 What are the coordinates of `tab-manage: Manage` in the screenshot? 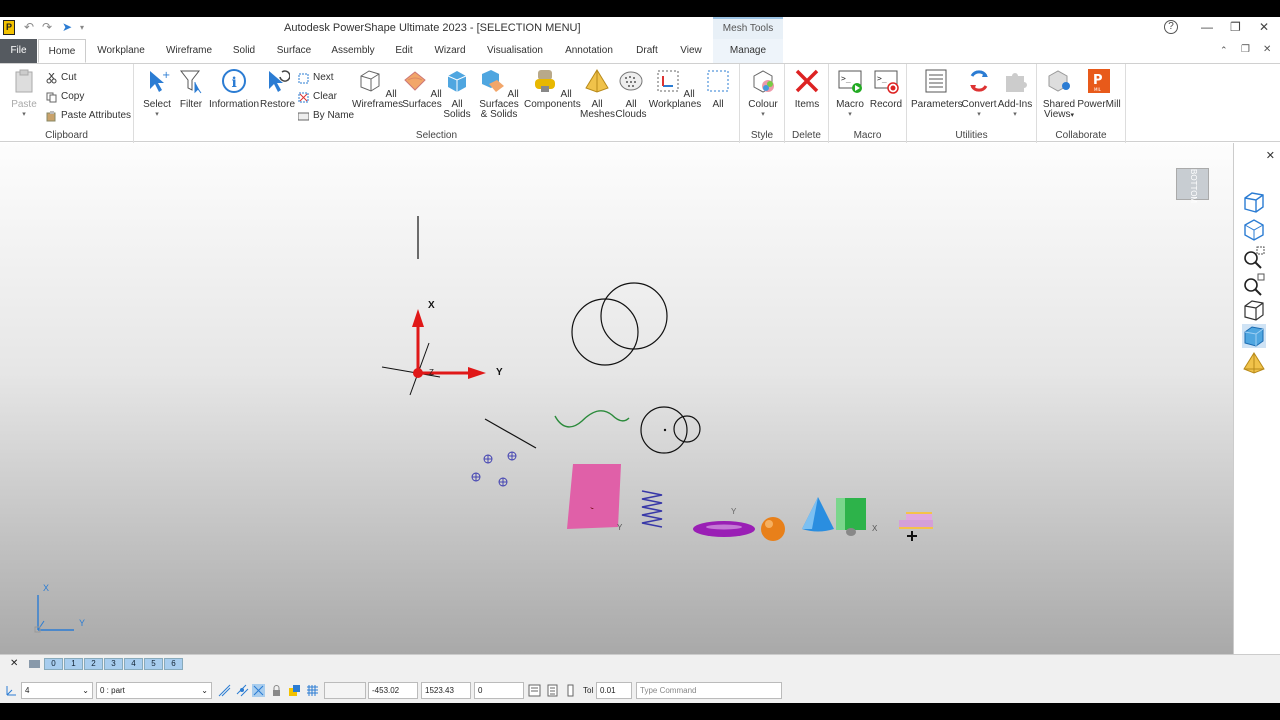 It's located at (748, 51).